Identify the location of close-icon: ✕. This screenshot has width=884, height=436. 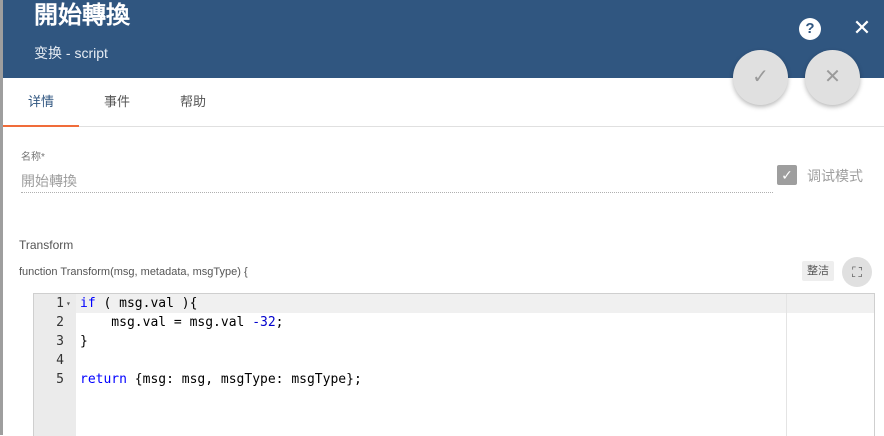
(862, 28).